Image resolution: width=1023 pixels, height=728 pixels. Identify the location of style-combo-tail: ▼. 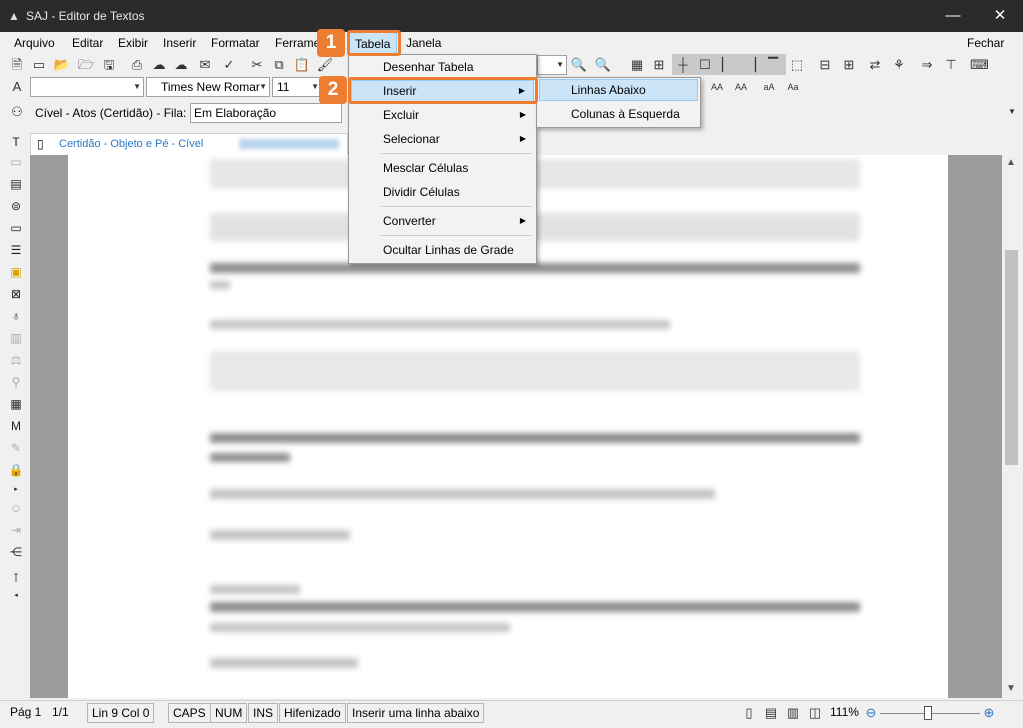
(552, 65).